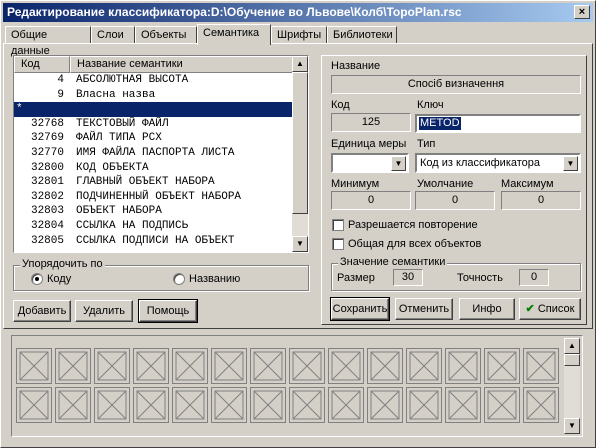 This screenshot has height=448, width=596. What do you see at coordinates (556, 309) in the screenshot?
I see `button-label: Список` at bounding box center [556, 309].